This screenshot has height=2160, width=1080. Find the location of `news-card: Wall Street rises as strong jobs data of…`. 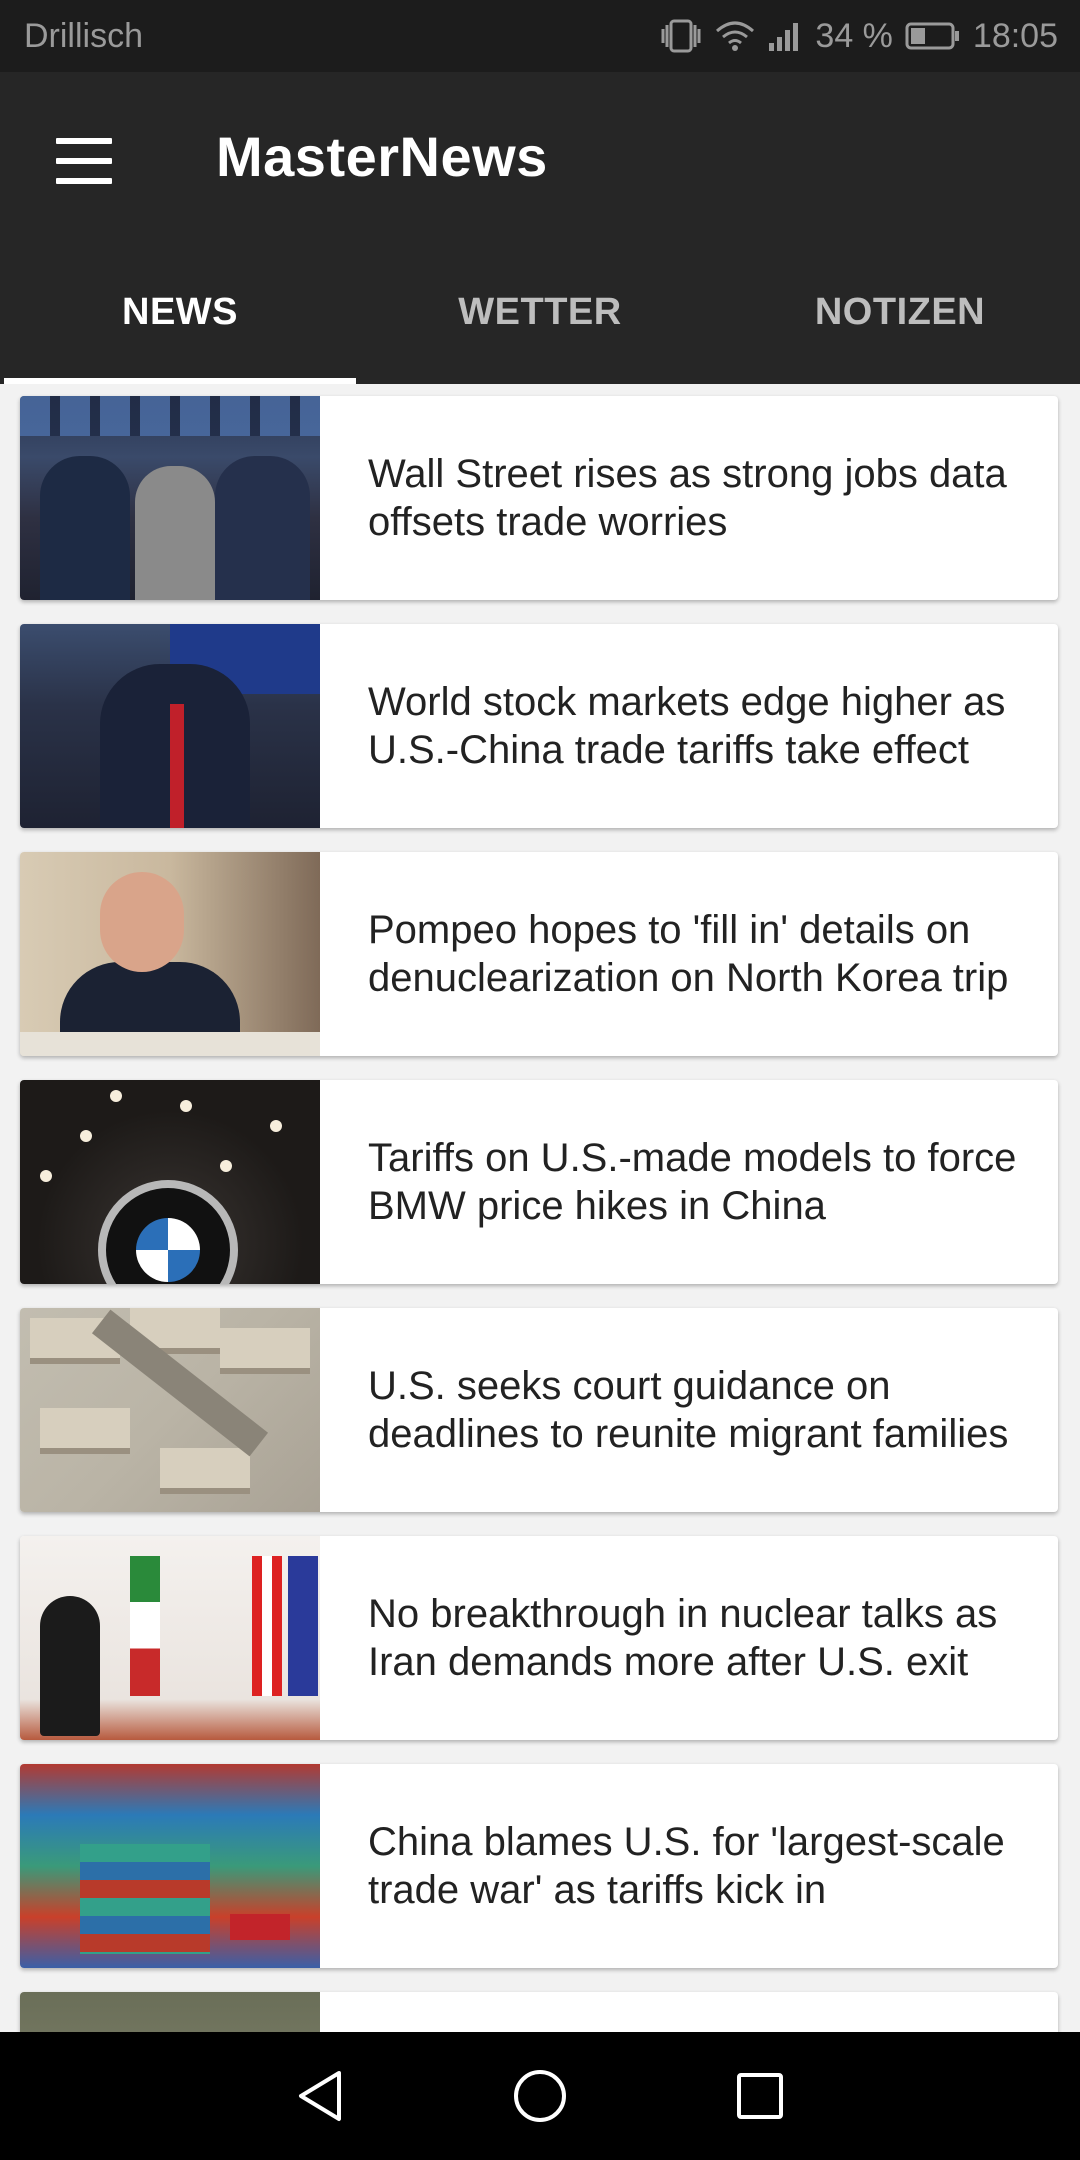

news-card: Wall Street rises as strong jobs data of… is located at coordinates (539, 498).